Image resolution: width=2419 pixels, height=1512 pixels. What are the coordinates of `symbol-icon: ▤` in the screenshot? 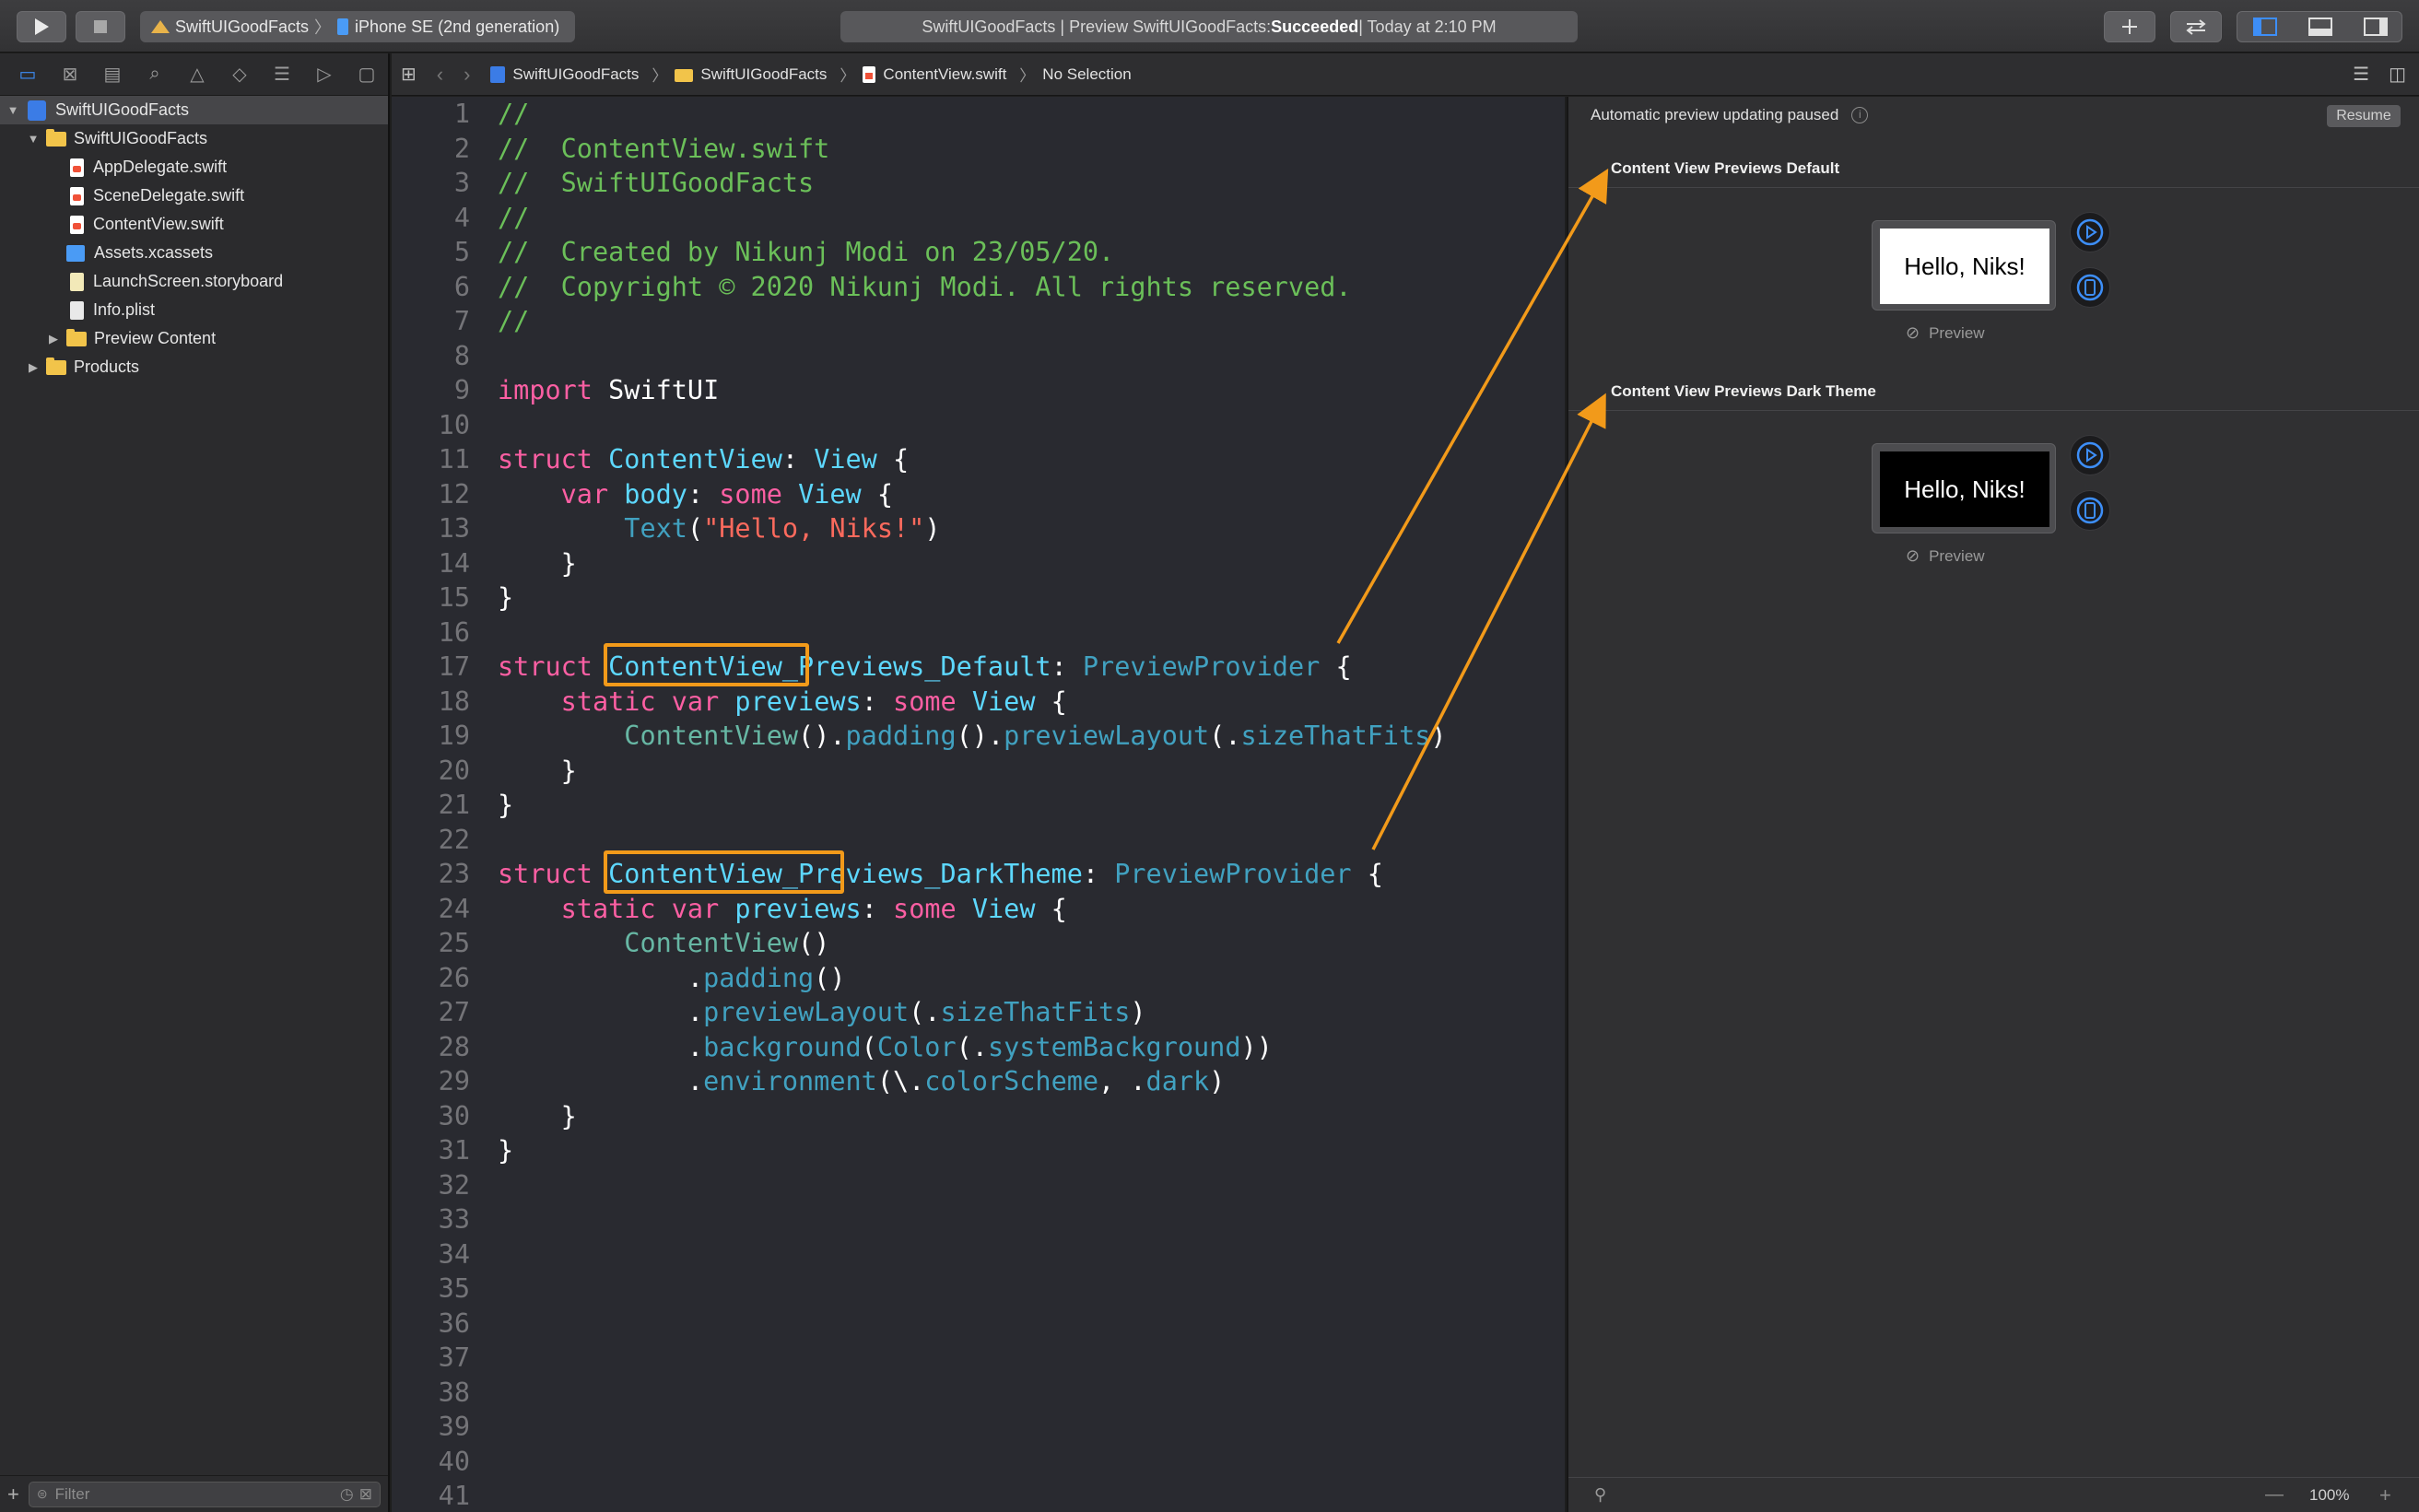 It's located at (113, 74).